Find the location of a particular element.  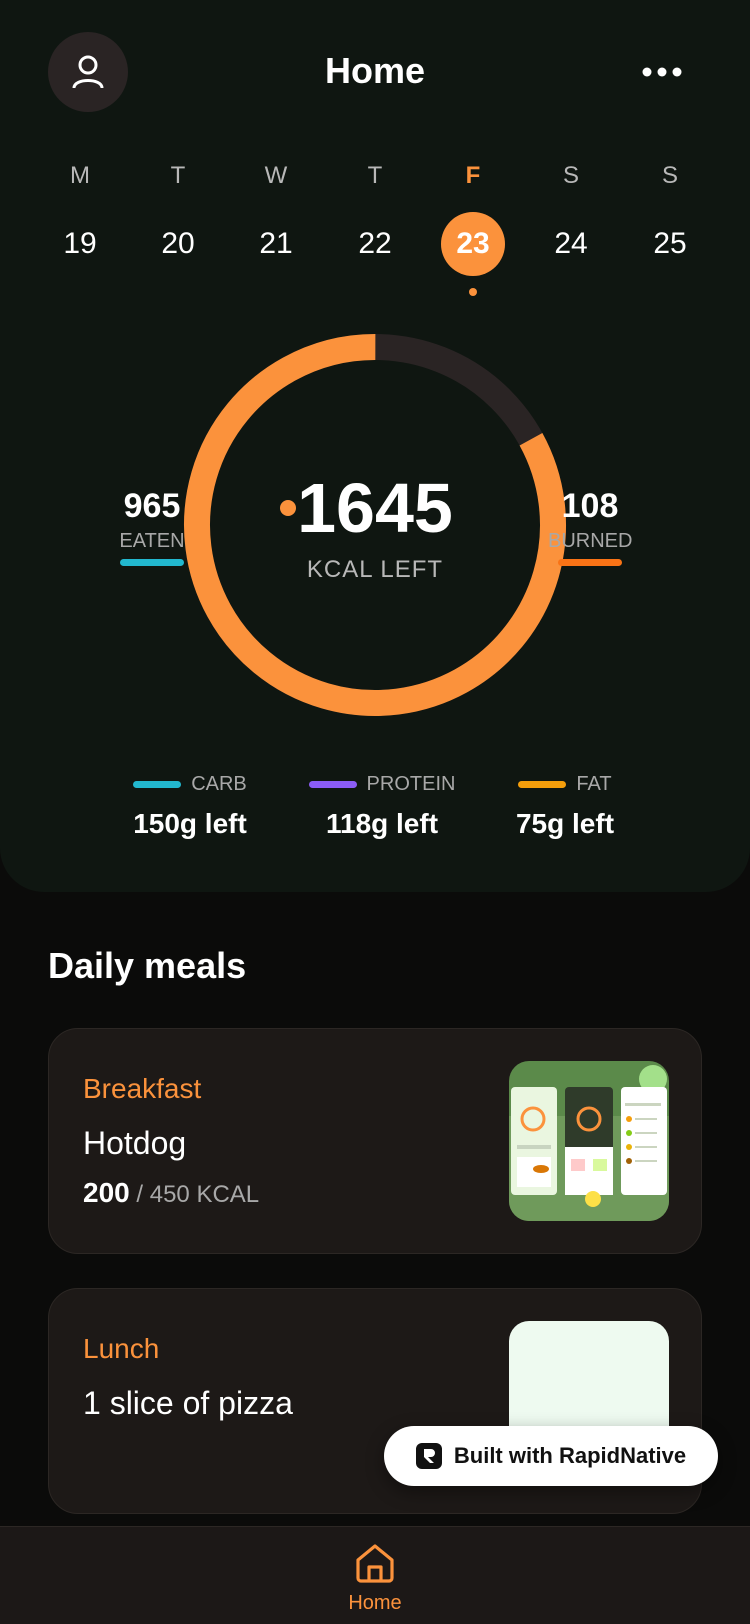

meal-food: Hotdog is located at coordinates (135, 1143).